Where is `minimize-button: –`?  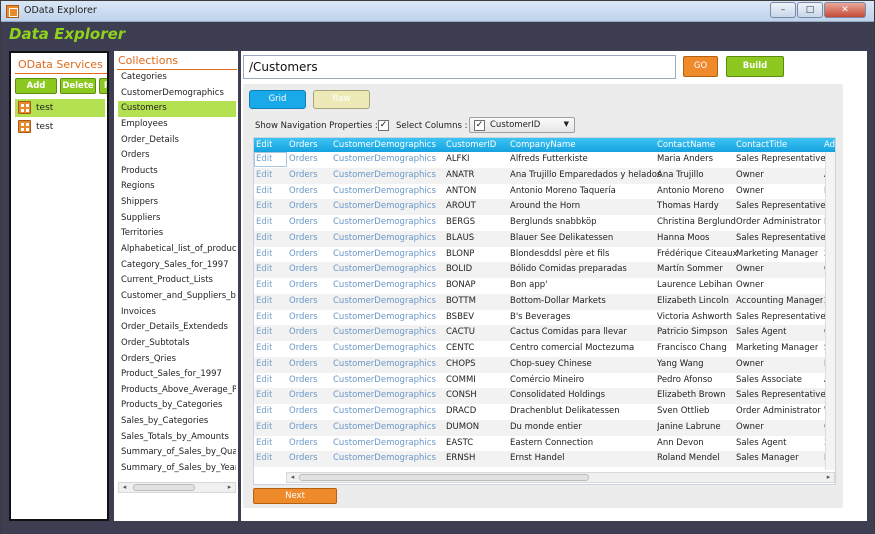
minimize-button: – is located at coordinates (783, 10).